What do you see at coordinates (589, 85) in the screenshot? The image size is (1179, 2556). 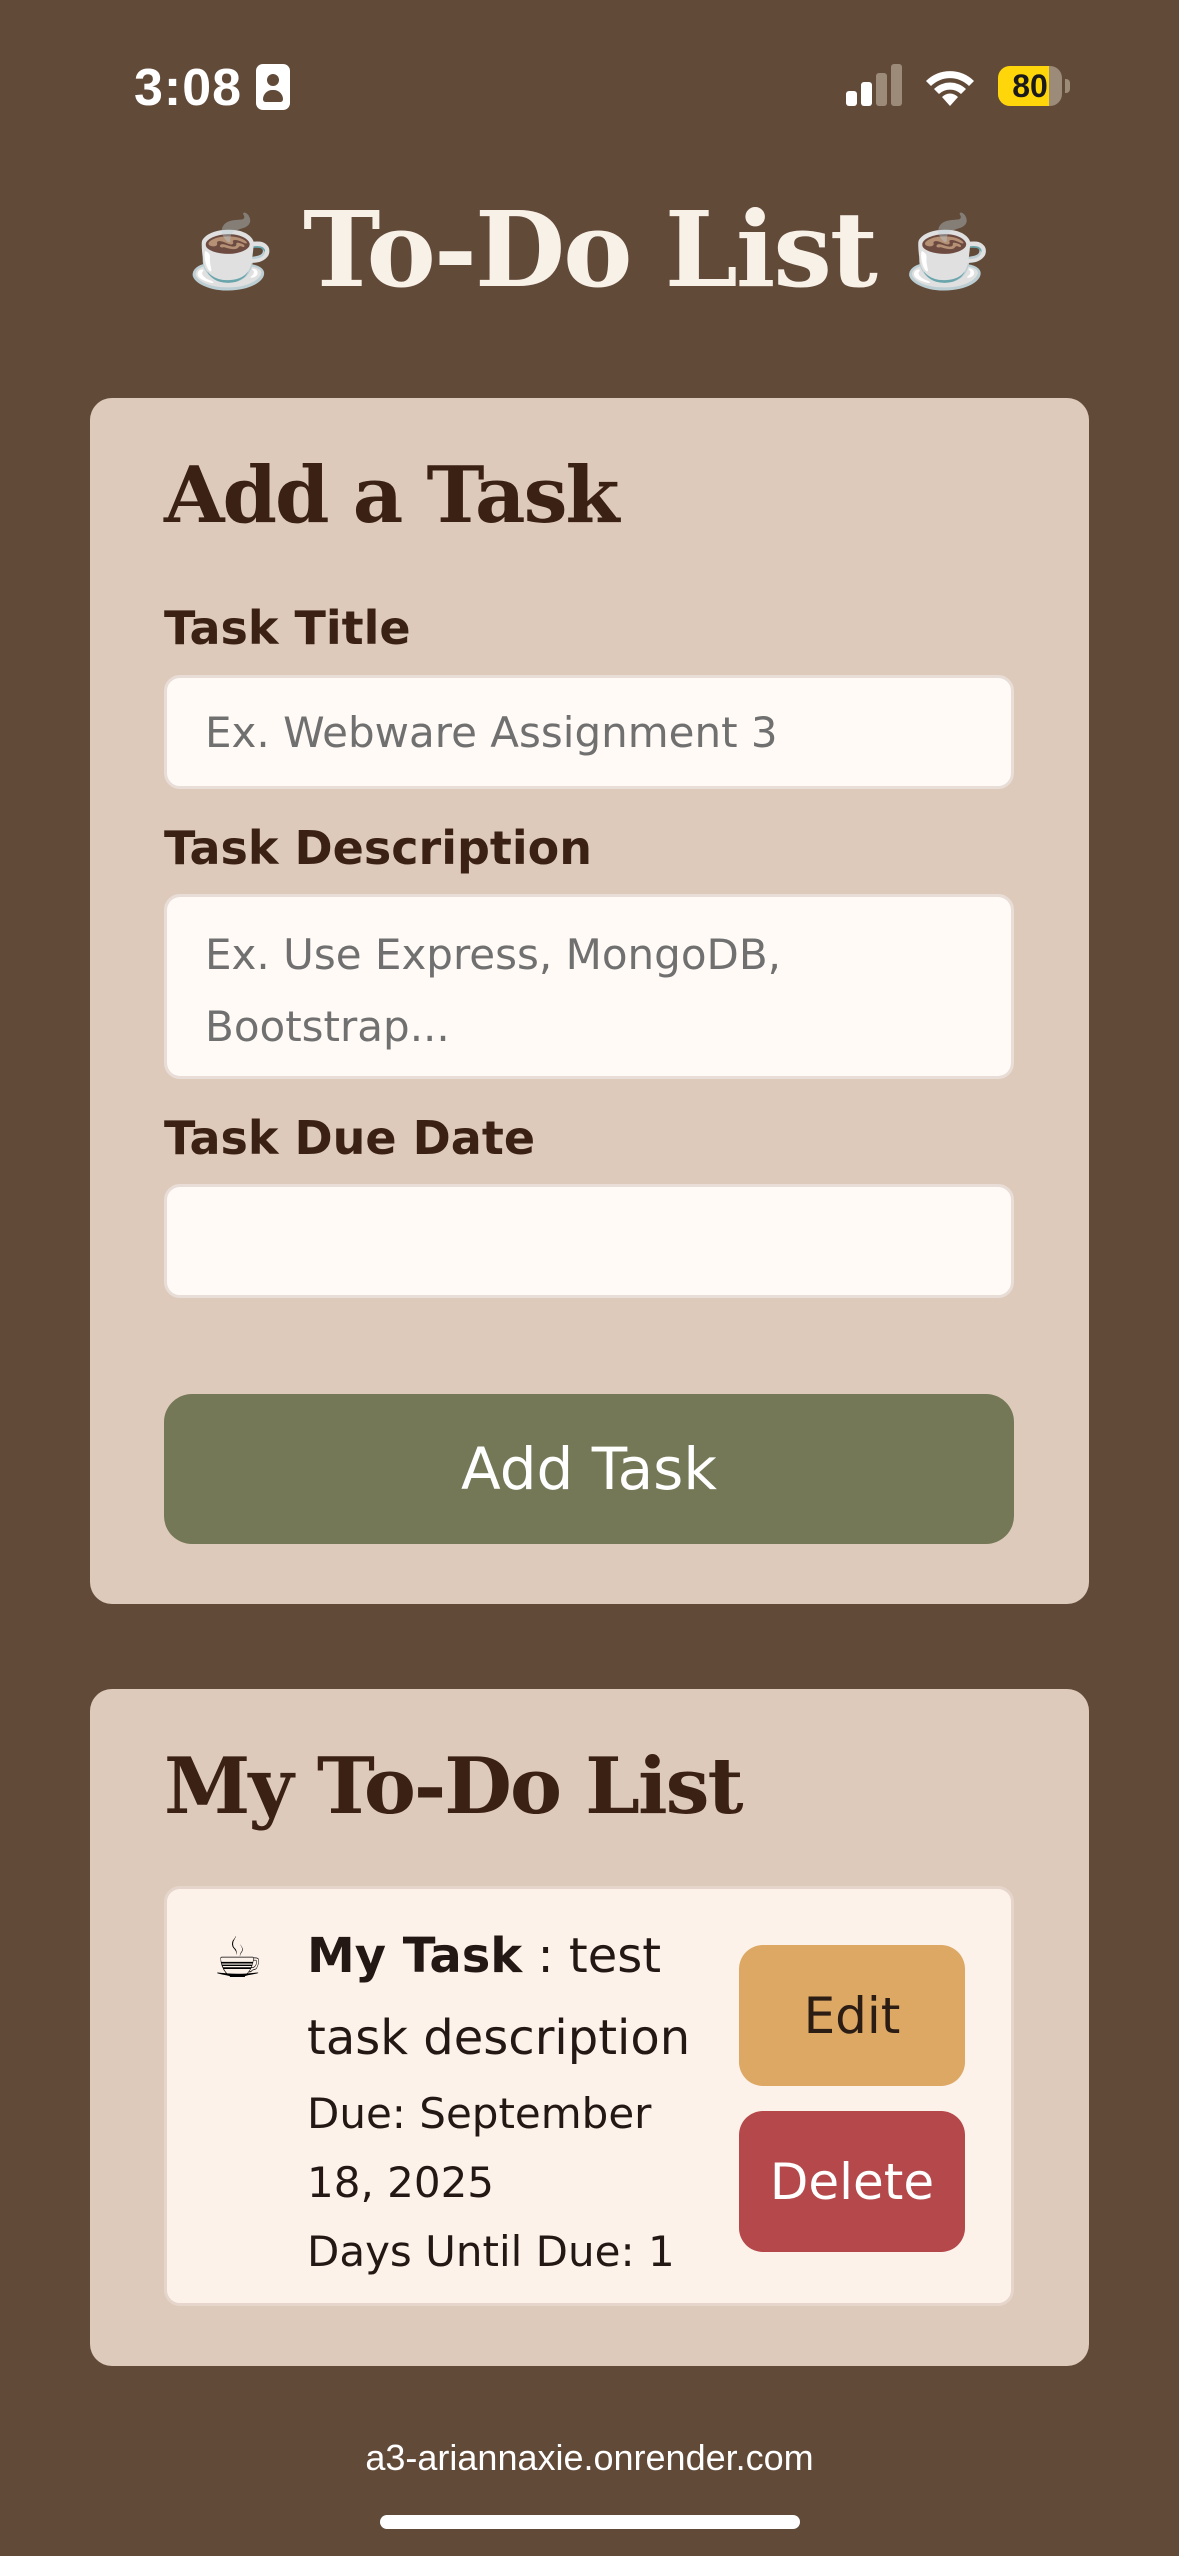 I see `status-bar: 3:08 80` at bounding box center [589, 85].